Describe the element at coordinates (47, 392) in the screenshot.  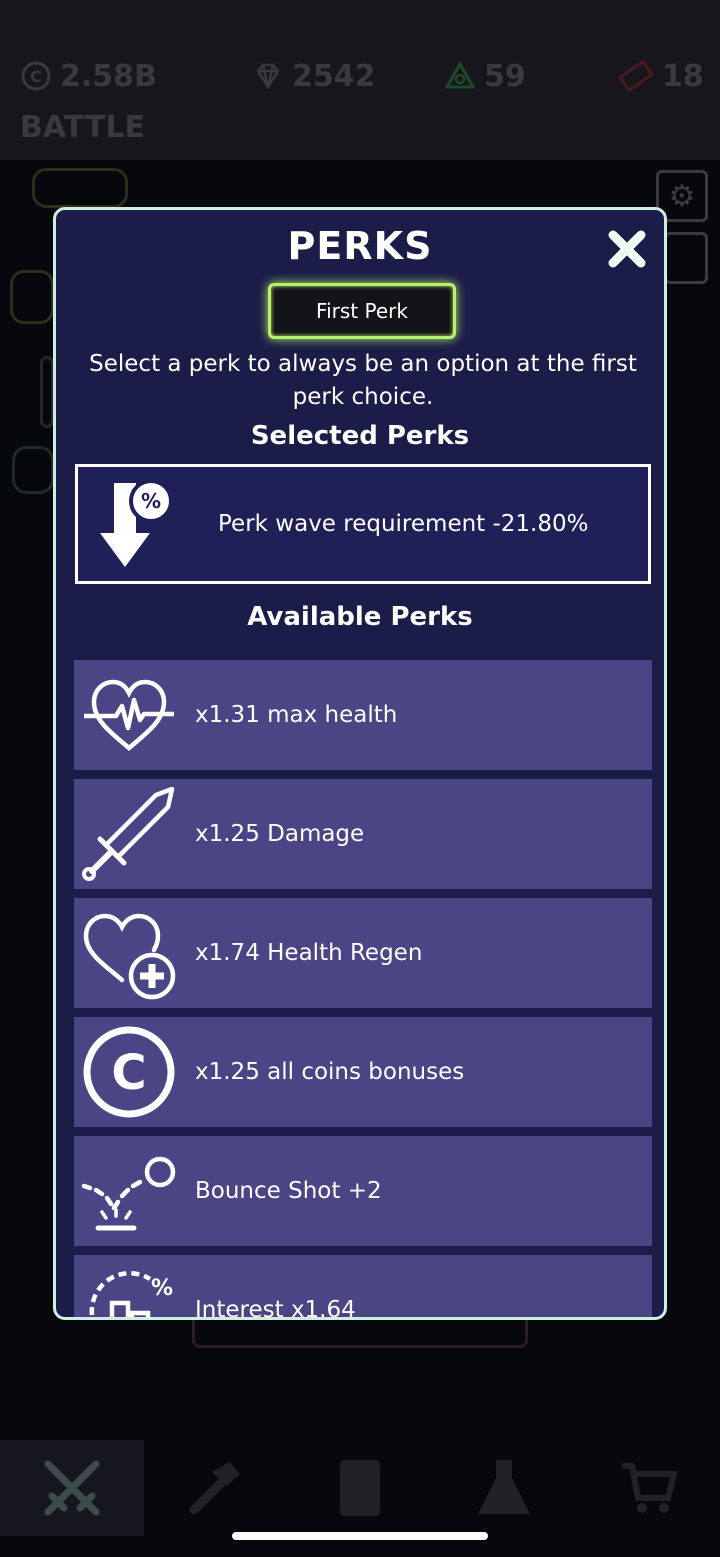
I see `background-panel` at that location.